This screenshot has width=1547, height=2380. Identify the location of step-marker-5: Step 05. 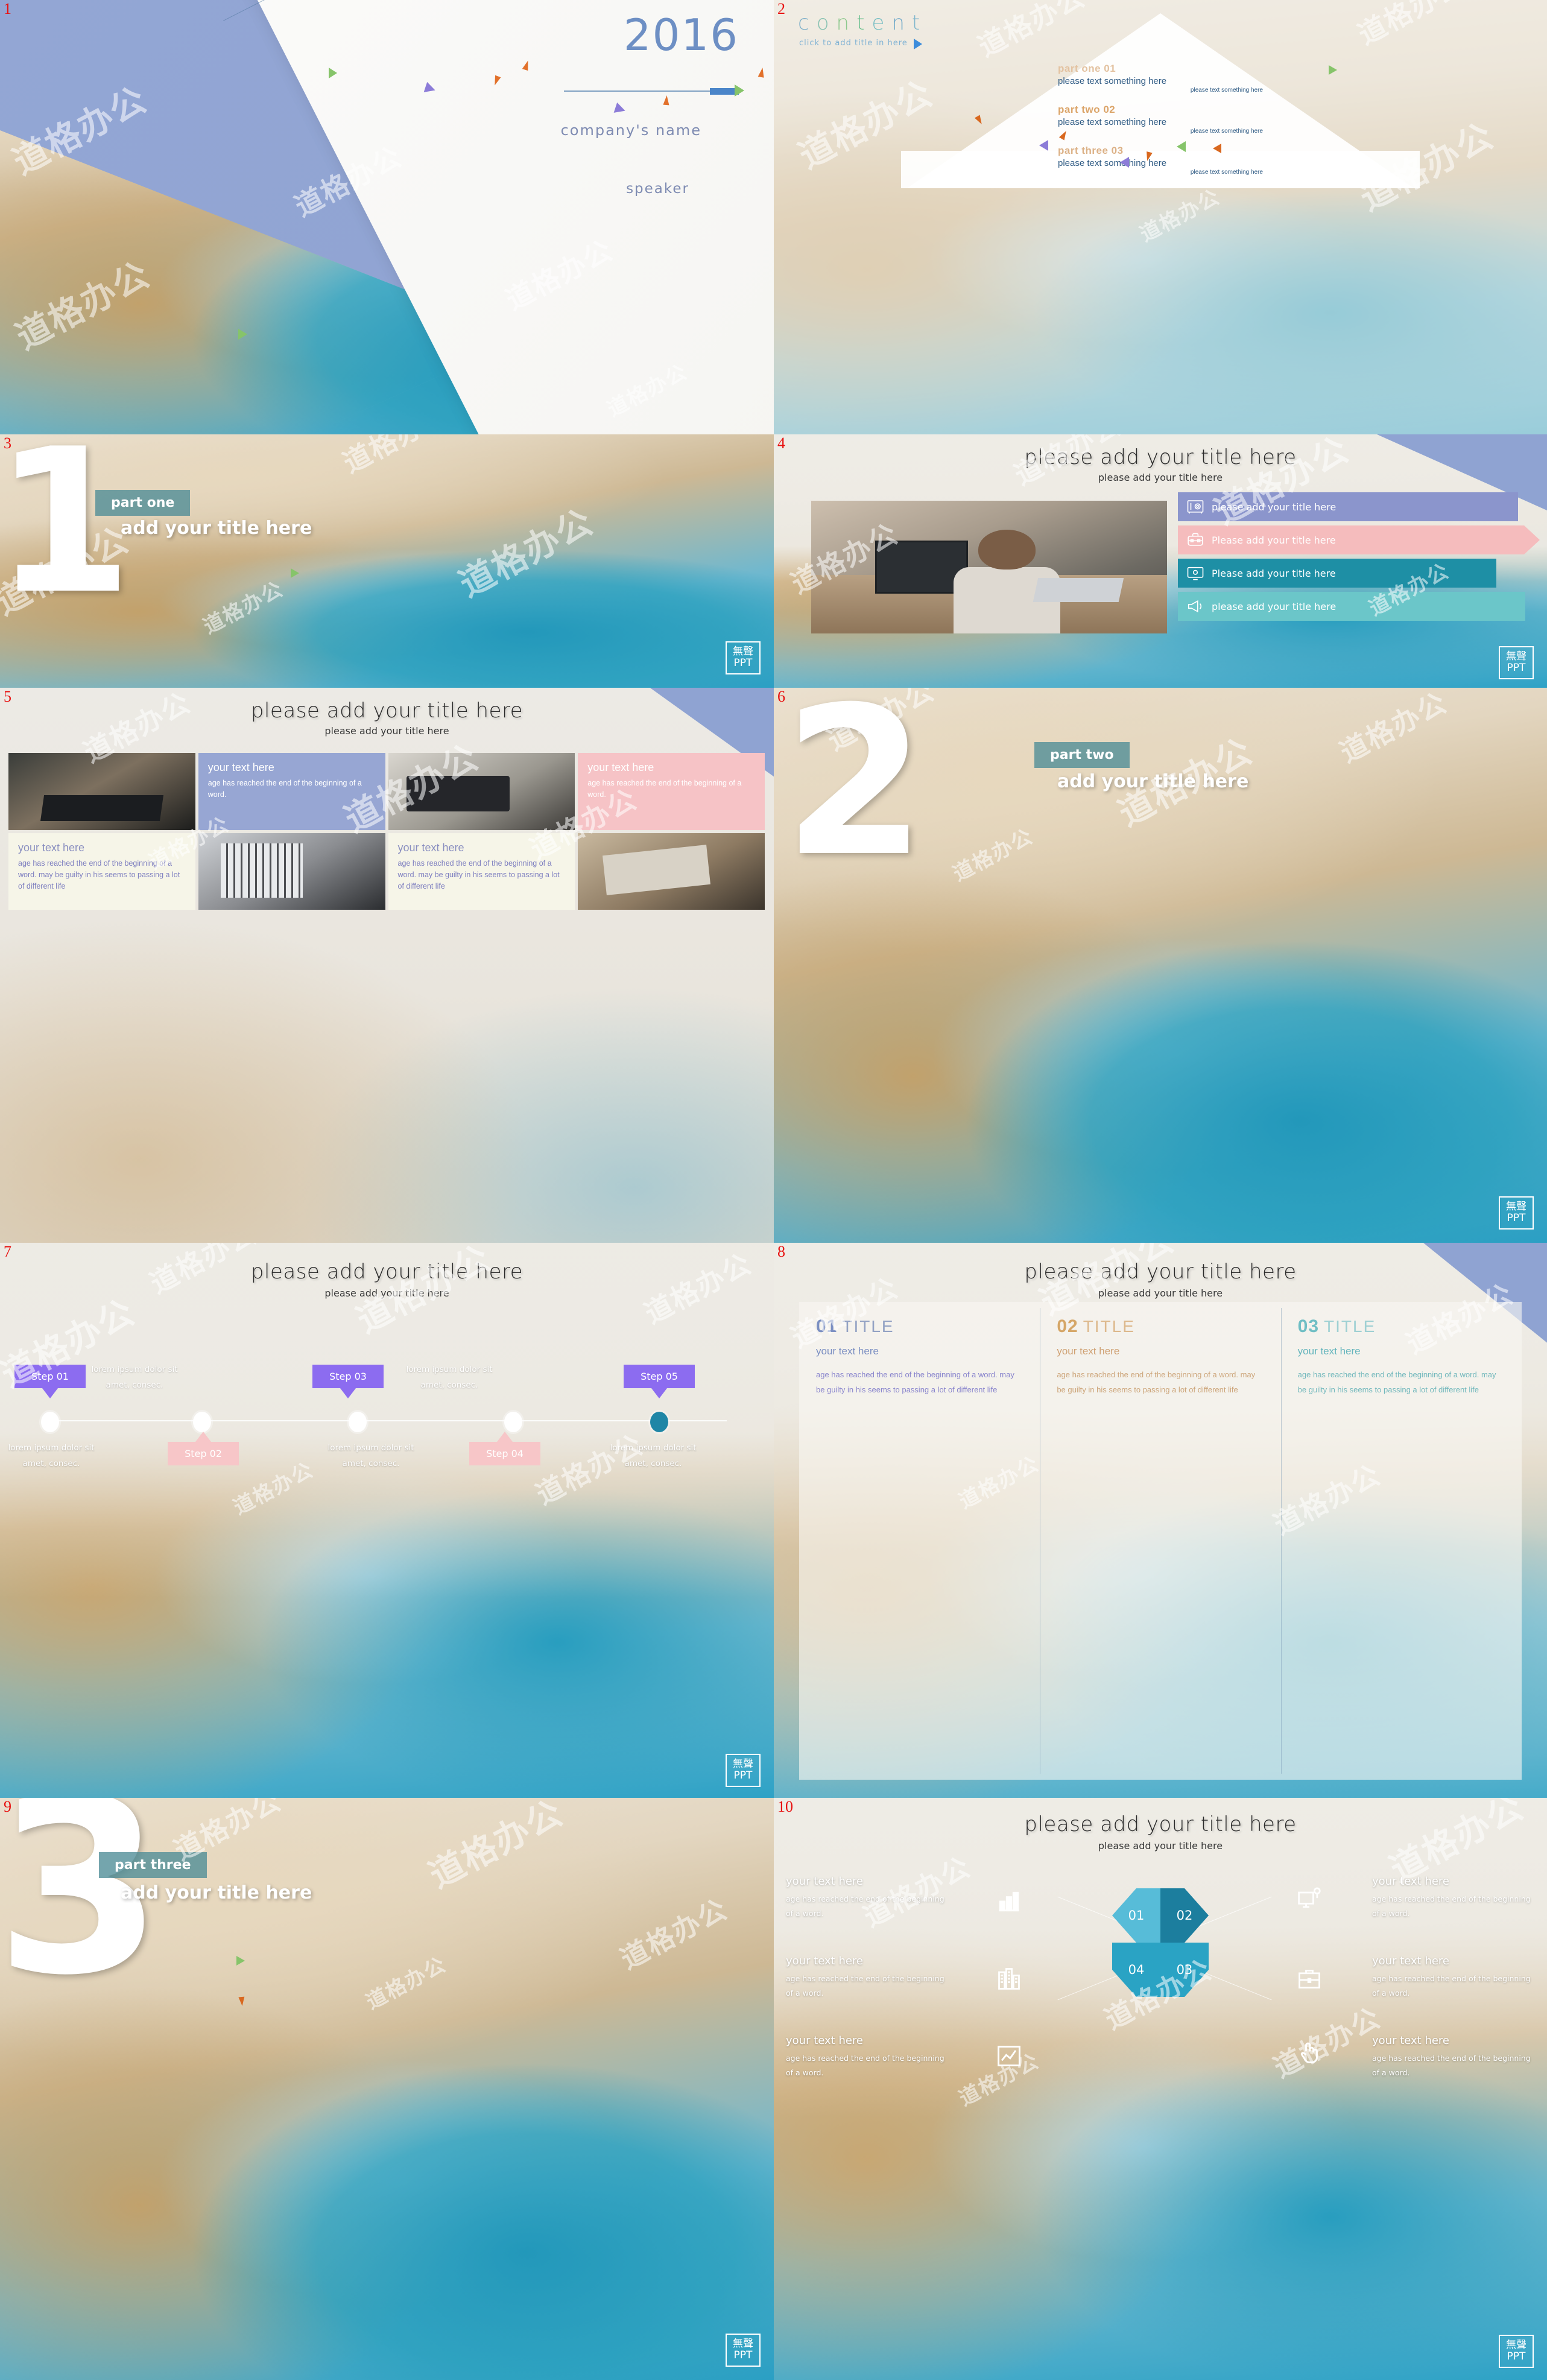
(659, 1382).